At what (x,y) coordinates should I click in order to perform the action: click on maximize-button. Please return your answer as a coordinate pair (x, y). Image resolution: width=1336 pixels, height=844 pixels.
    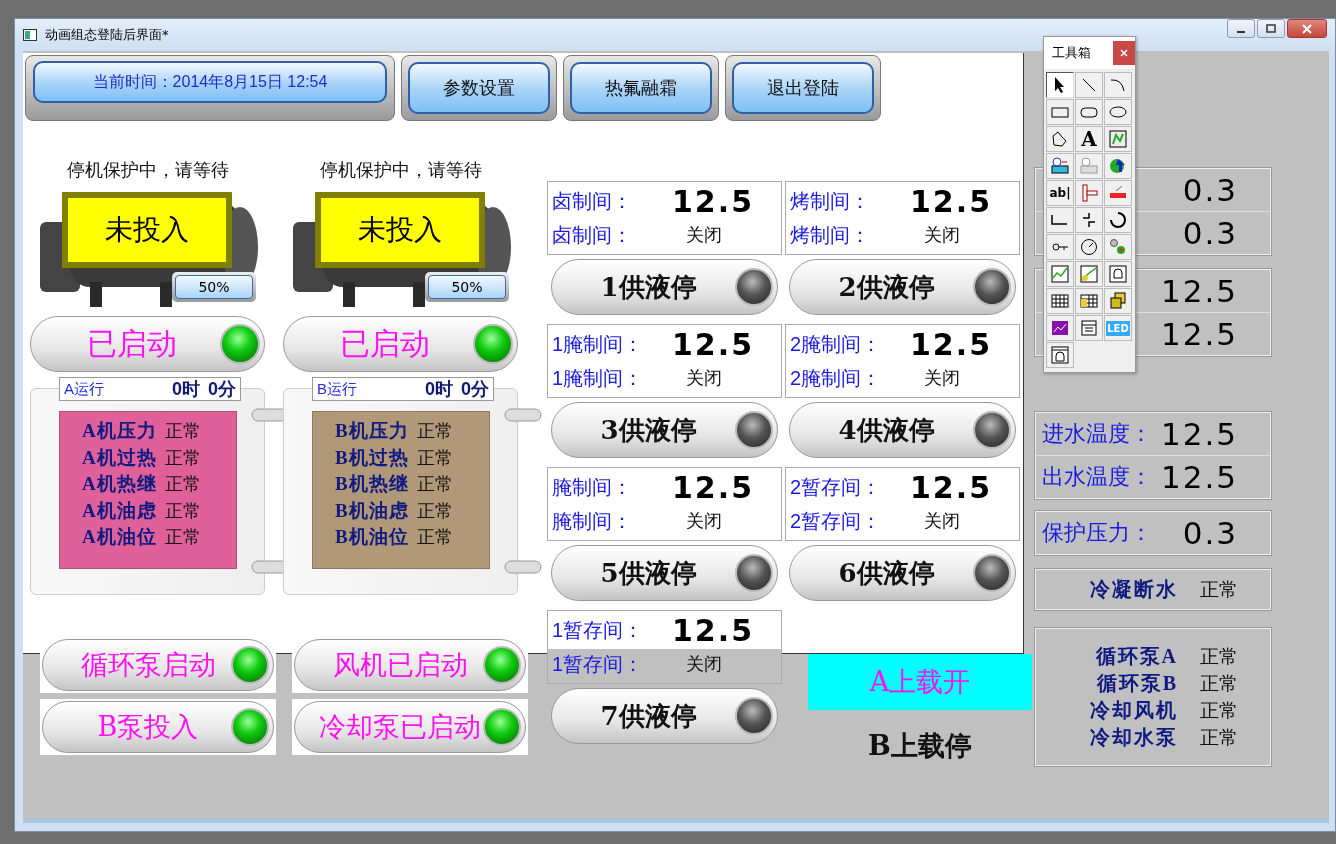
    Looking at the image, I should click on (1271, 28).